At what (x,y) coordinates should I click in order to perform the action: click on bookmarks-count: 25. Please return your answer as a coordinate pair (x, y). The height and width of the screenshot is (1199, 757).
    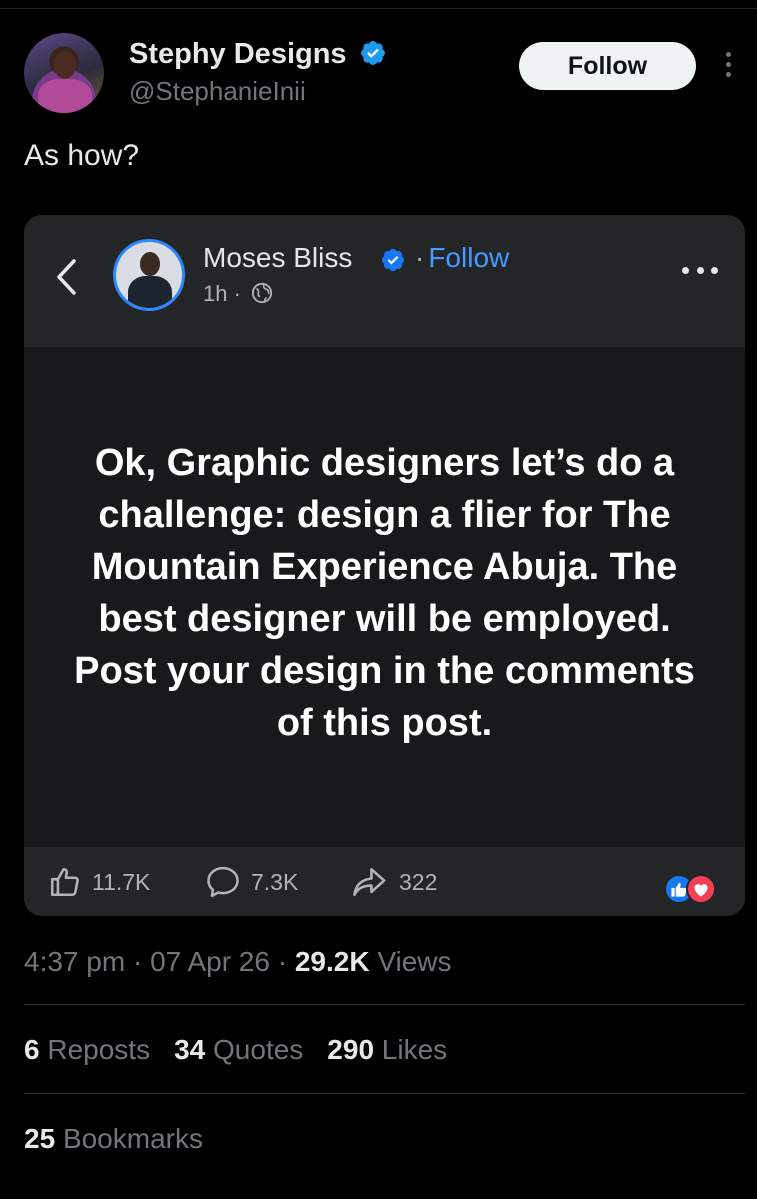
    Looking at the image, I should click on (40, 1138).